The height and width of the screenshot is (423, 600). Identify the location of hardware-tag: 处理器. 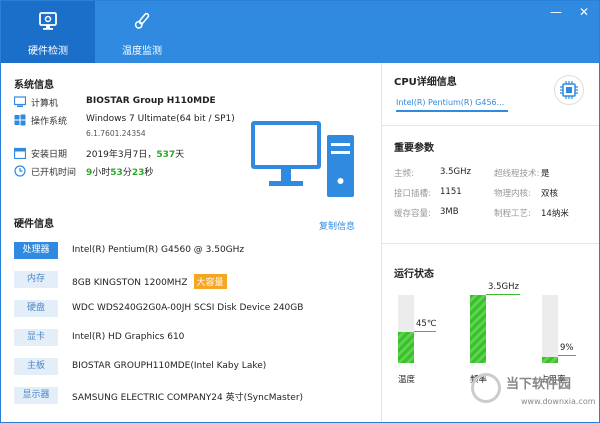
(36, 250).